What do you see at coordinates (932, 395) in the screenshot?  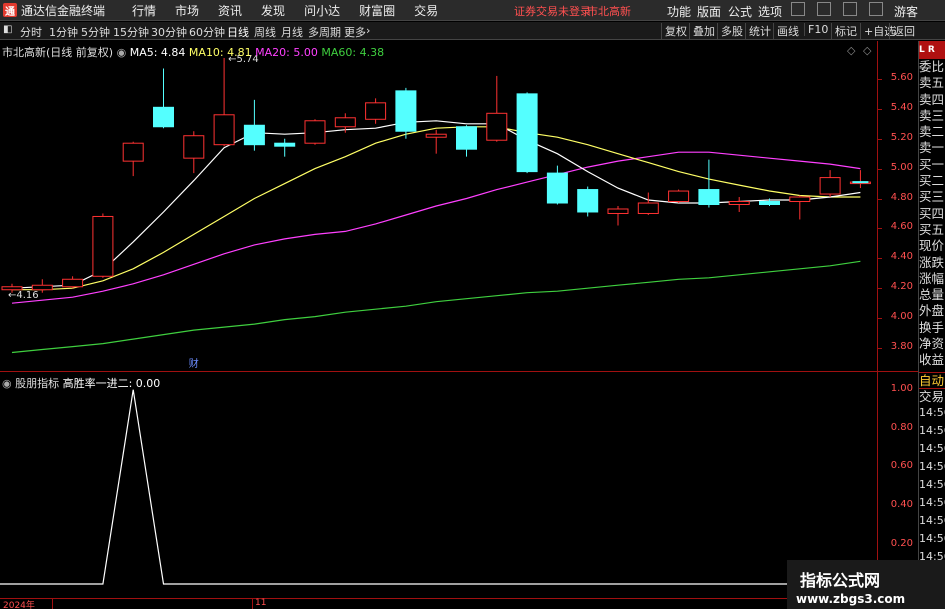 I see `quote-tab: 交易` at bounding box center [932, 395].